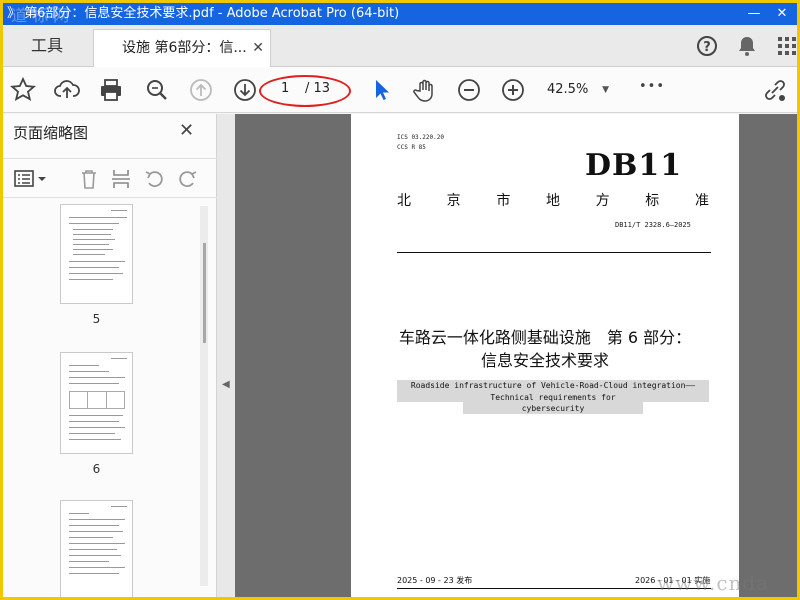 This screenshot has height=600, width=800. What do you see at coordinates (400, 46) in the screenshot?
I see `tab-bar: 工具 设施 第6部分：信... ✕ ?` at bounding box center [400, 46].